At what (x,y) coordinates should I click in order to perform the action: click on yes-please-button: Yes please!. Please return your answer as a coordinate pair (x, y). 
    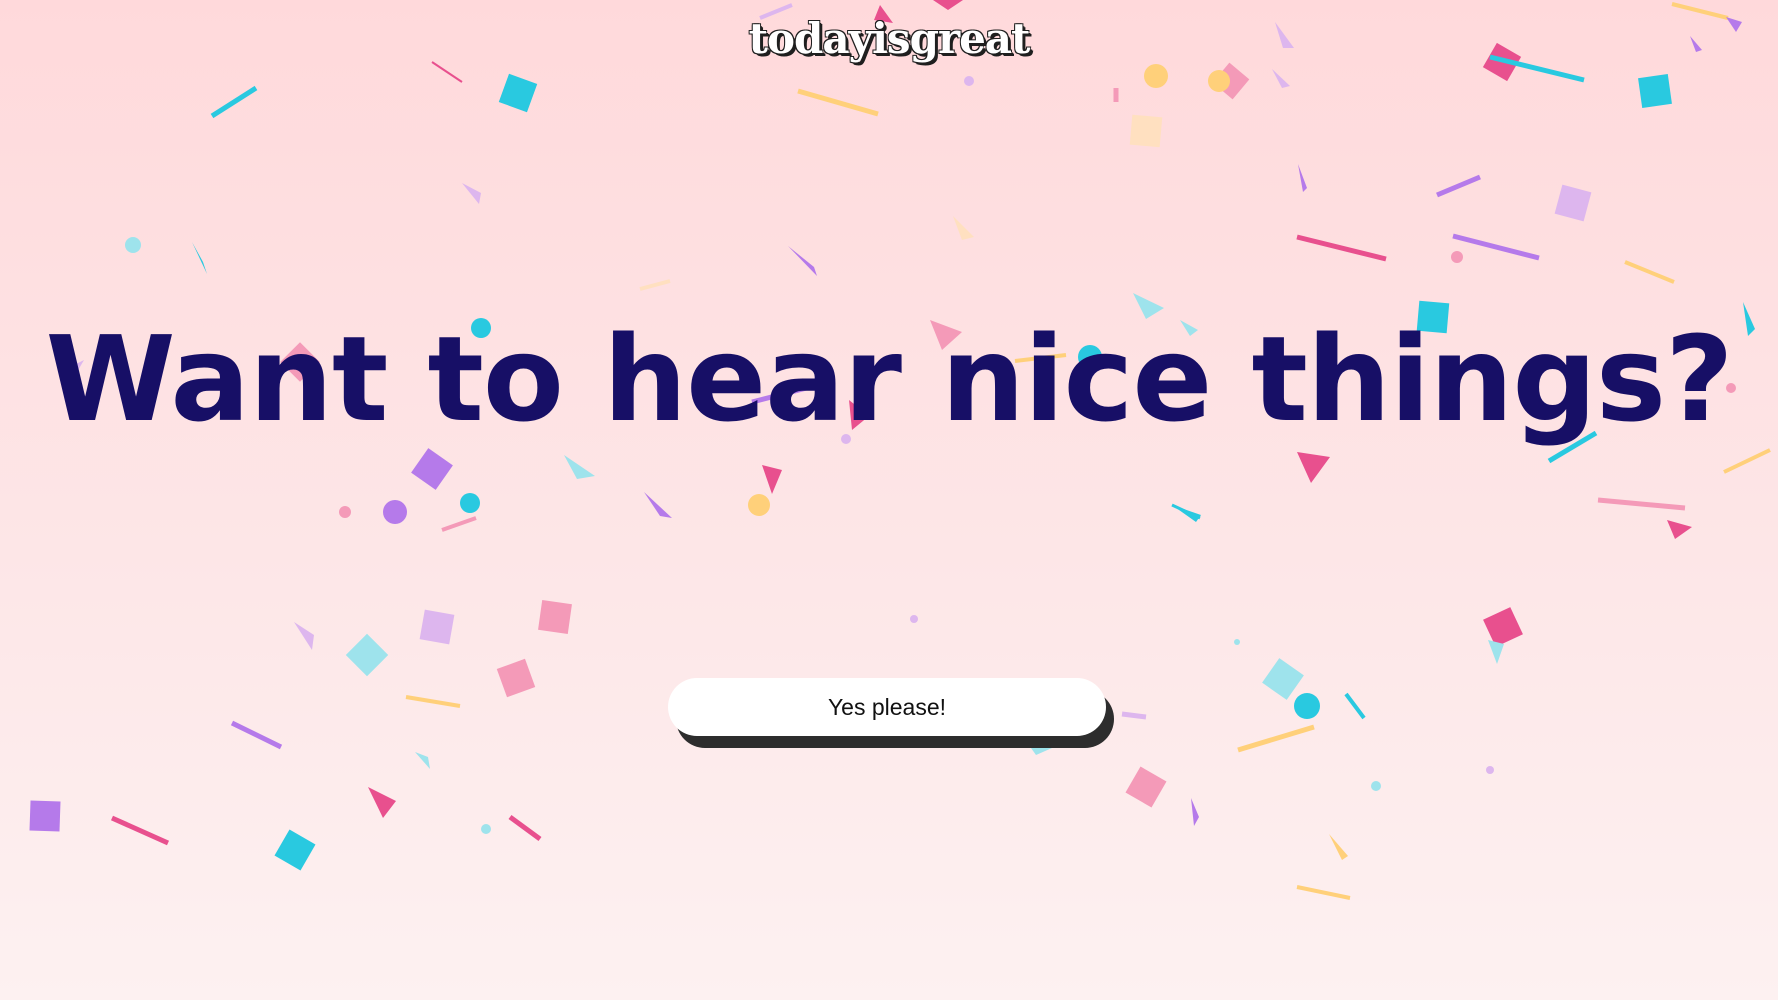
    Looking at the image, I should click on (887, 707).